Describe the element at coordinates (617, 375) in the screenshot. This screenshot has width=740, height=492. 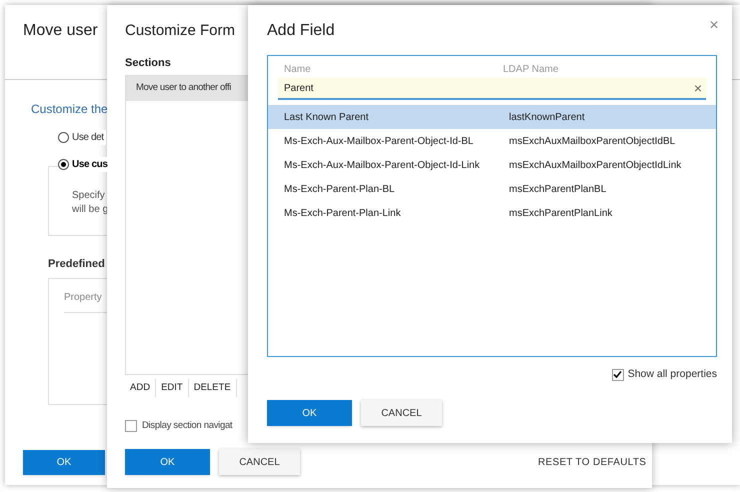
I see `checkmark-icon` at that location.